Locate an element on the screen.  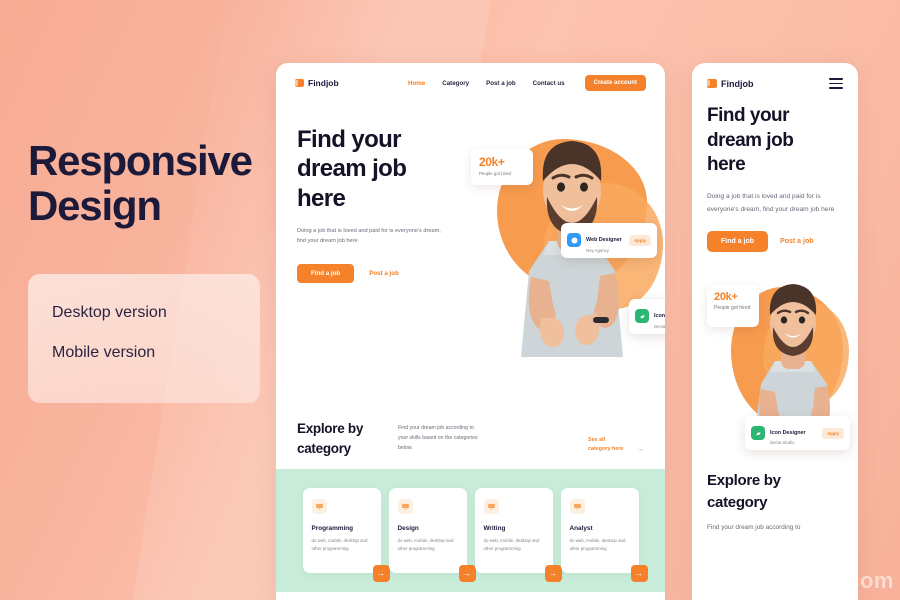
hamburger-menu-icon is located at coordinates (836, 83).